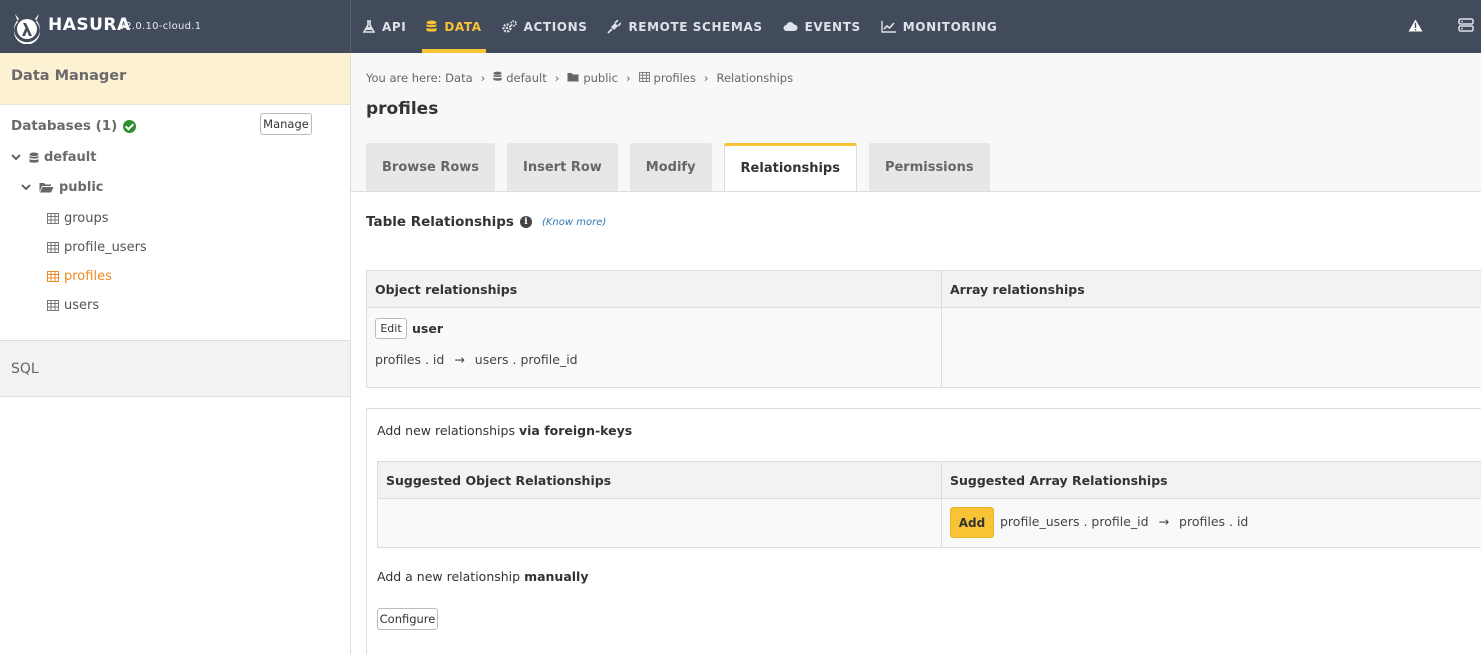  I want to click on relationship-mapping: profiles . id → users . profile_id, so click(476, 359).